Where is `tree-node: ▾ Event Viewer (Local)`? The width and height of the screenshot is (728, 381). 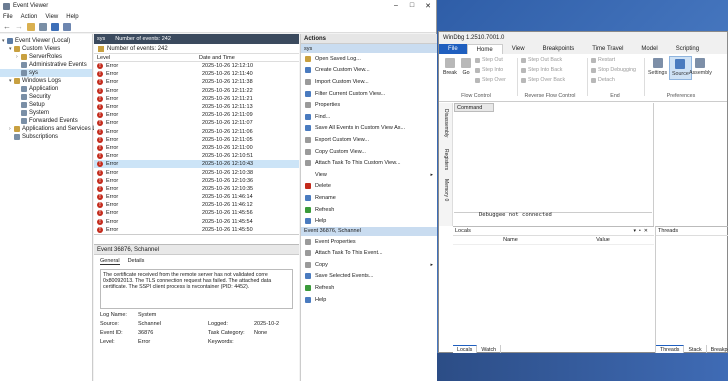
tree-node: ▾ Event Viewer (Local) is located at coordinates (46, 41).